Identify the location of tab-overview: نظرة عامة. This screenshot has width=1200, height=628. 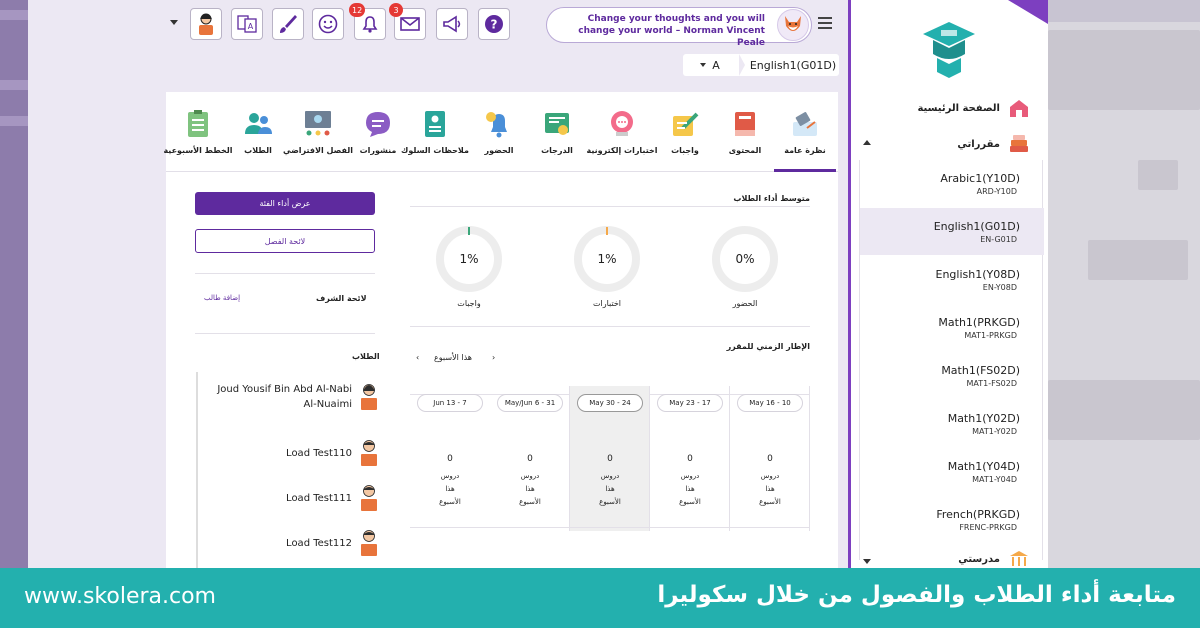
(805, 132).